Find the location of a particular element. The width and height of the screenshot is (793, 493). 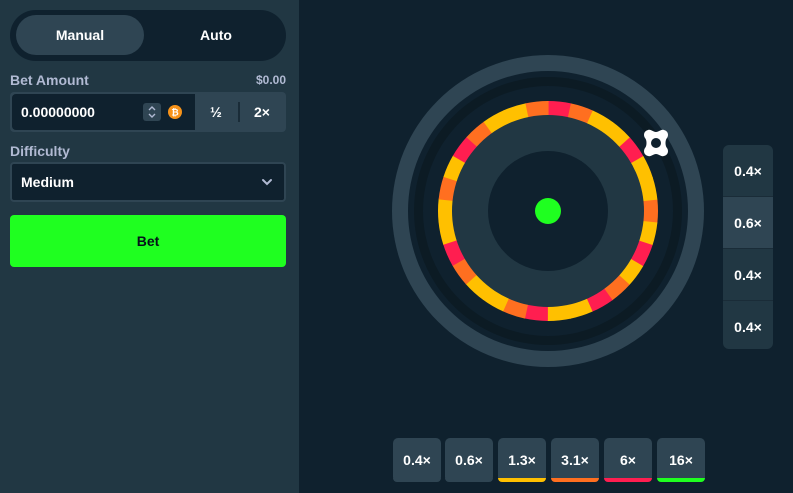

bet-amount-input: 0.00000000 ₿ is located at coordinates (103, 112).